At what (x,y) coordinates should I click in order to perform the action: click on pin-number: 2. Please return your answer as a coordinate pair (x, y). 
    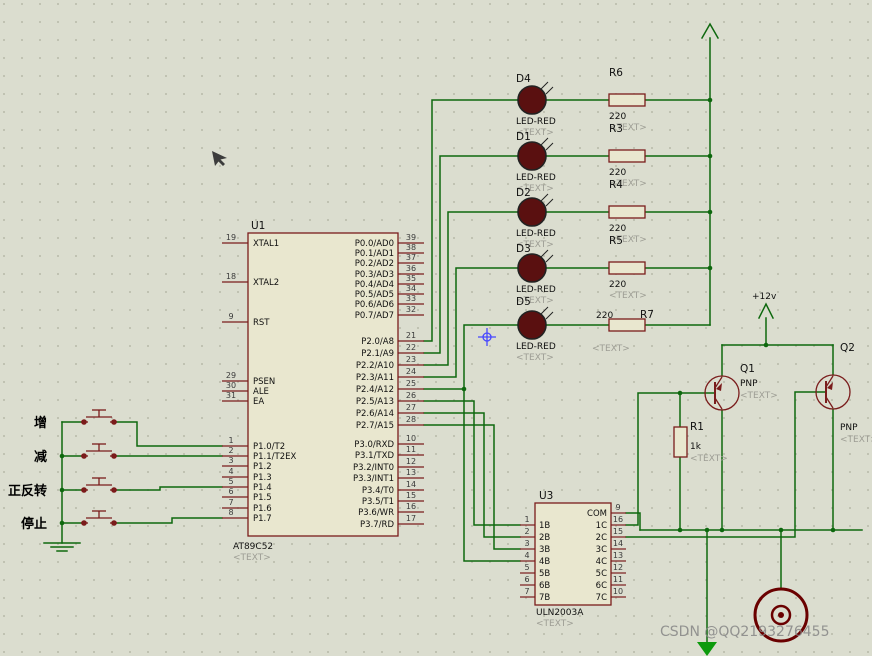
    Looking at the image, I should click on (230, 450).